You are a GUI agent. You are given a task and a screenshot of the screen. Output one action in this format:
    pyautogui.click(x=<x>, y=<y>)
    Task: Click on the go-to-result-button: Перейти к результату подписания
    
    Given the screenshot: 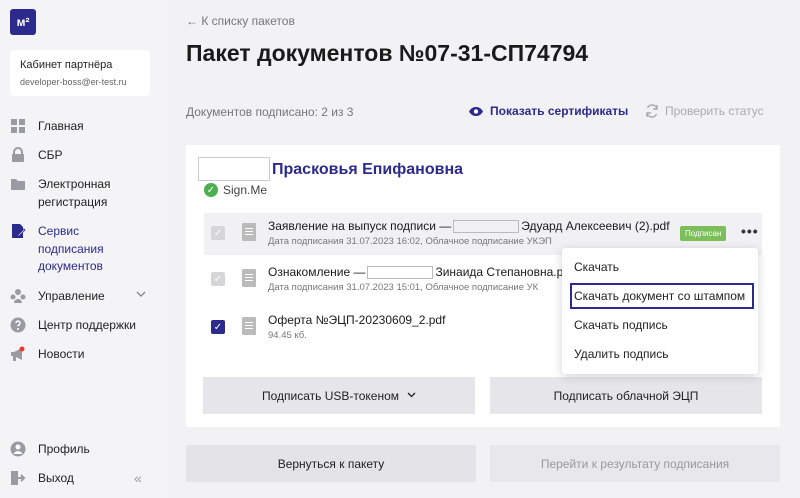 What is the action you would take?
    pyautogui.click(x=635, y=463)
    